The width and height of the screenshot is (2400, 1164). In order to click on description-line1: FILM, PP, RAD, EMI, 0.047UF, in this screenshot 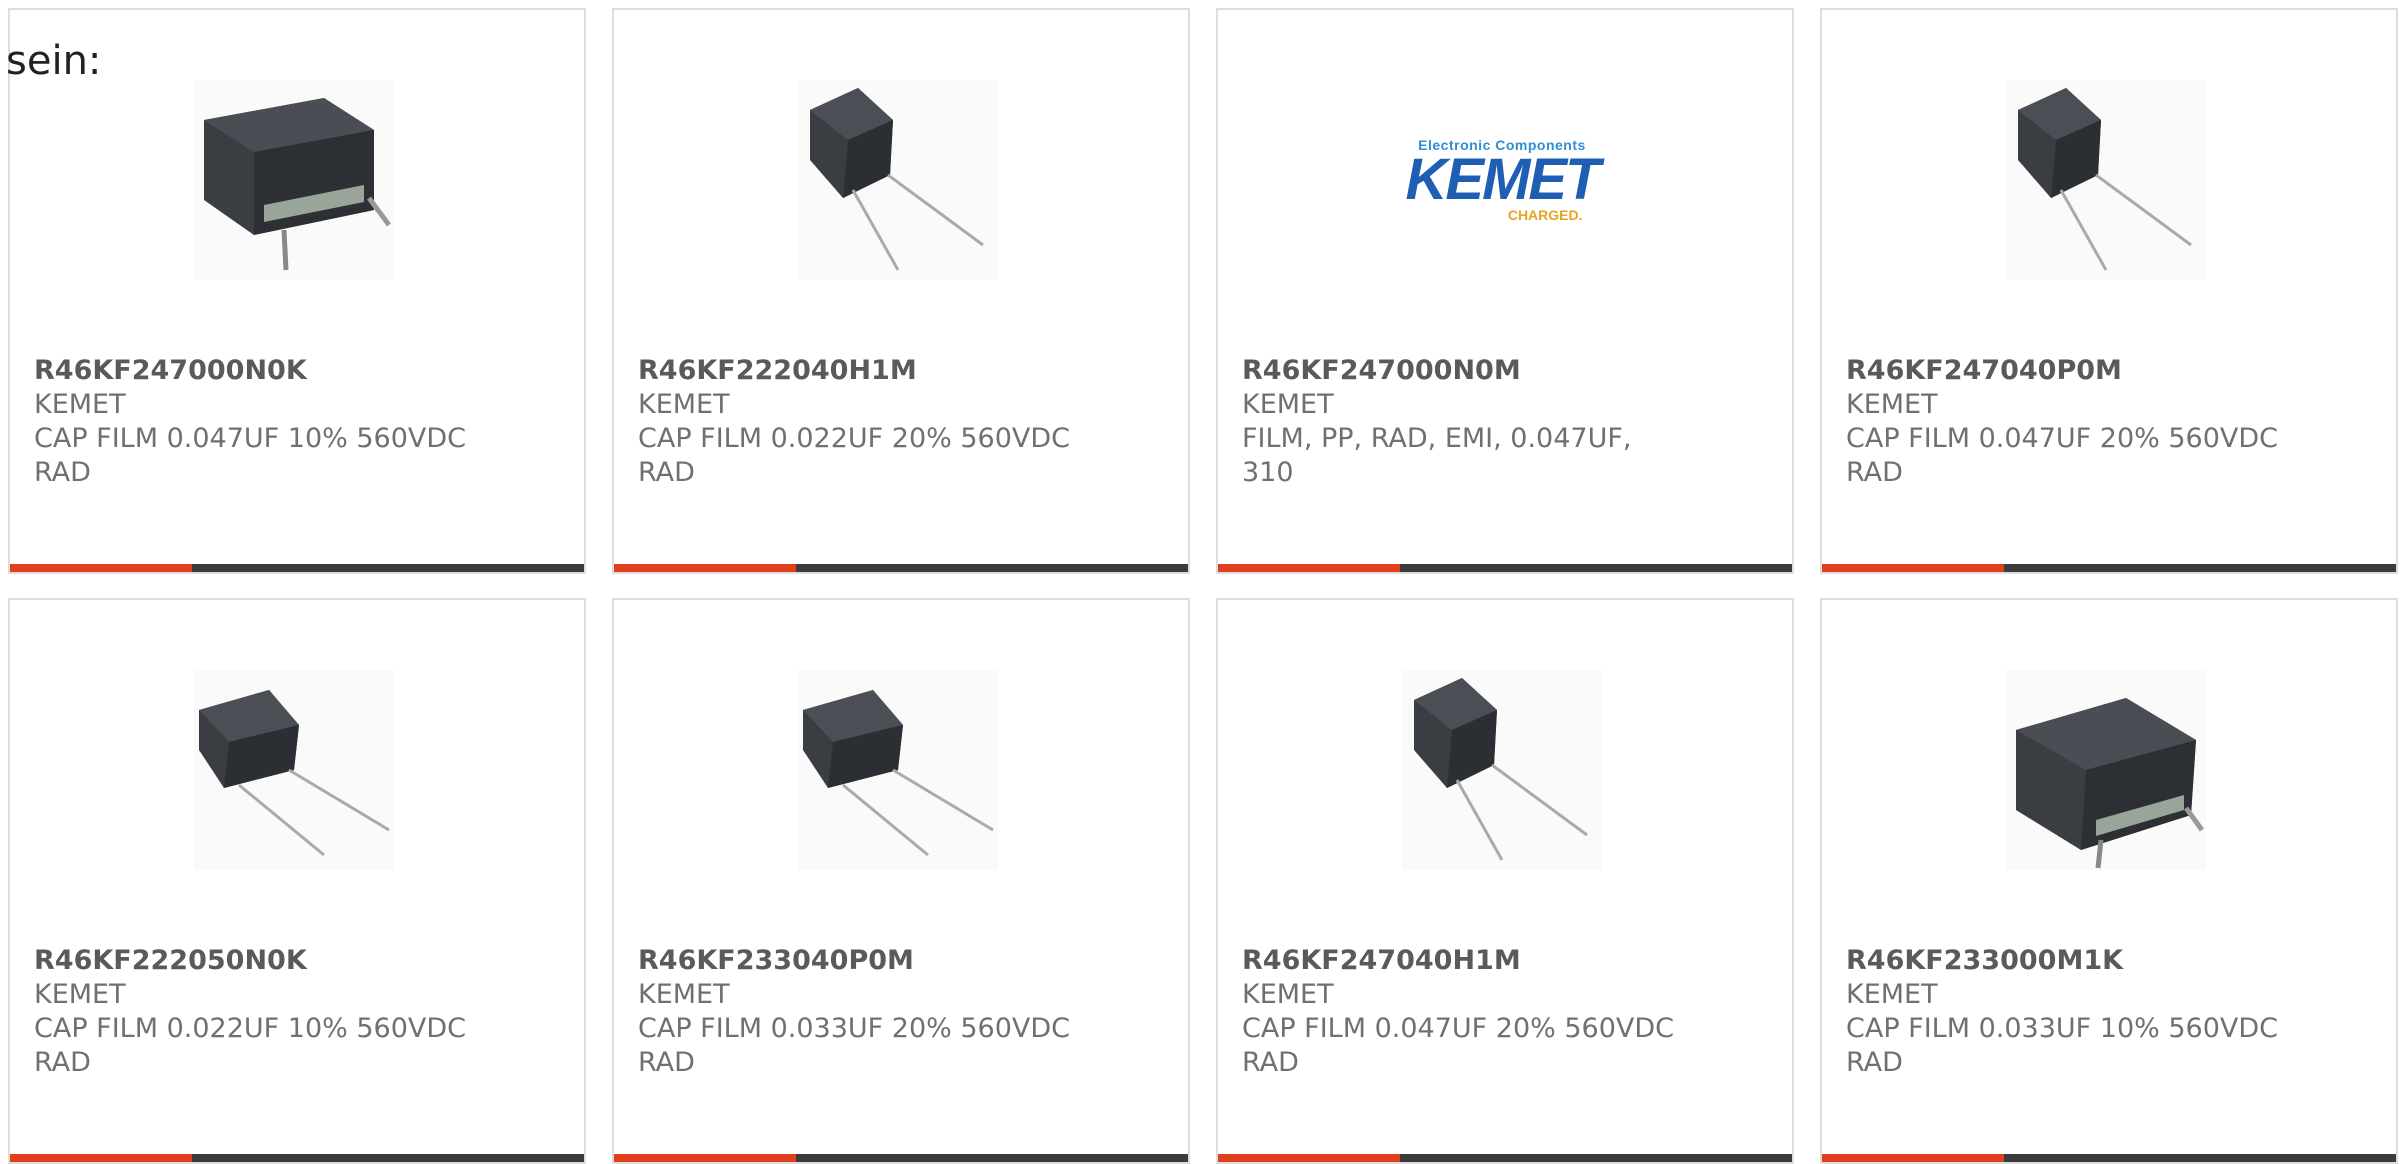, I will do `click(1437, 438)`.